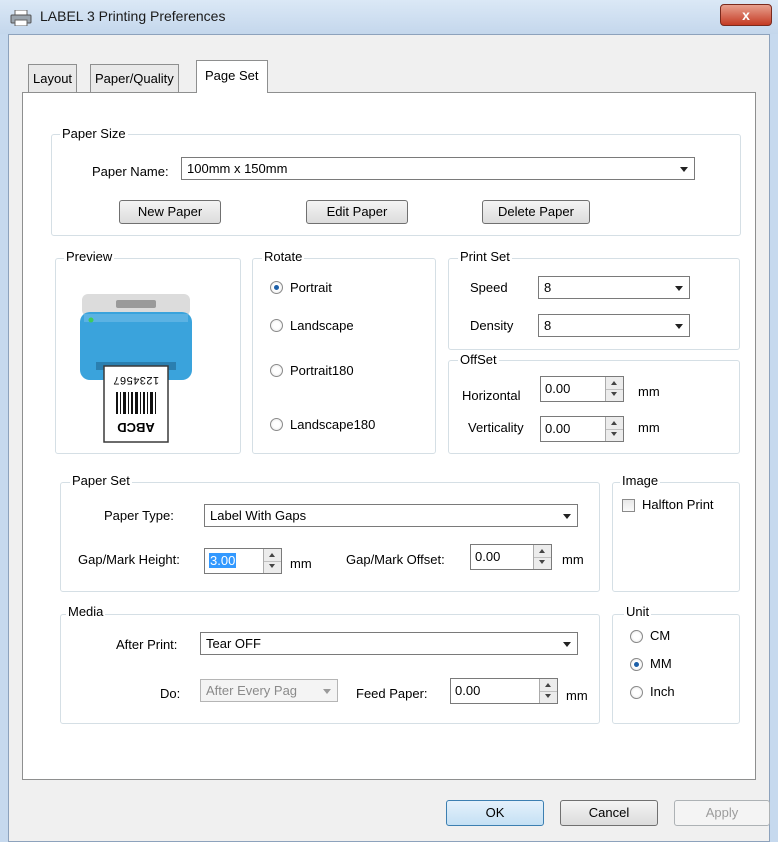 The width and height of the screenshot is (778, 842). I want to click on horizontal-offset-spinner: 0.00, so click(582, 389).